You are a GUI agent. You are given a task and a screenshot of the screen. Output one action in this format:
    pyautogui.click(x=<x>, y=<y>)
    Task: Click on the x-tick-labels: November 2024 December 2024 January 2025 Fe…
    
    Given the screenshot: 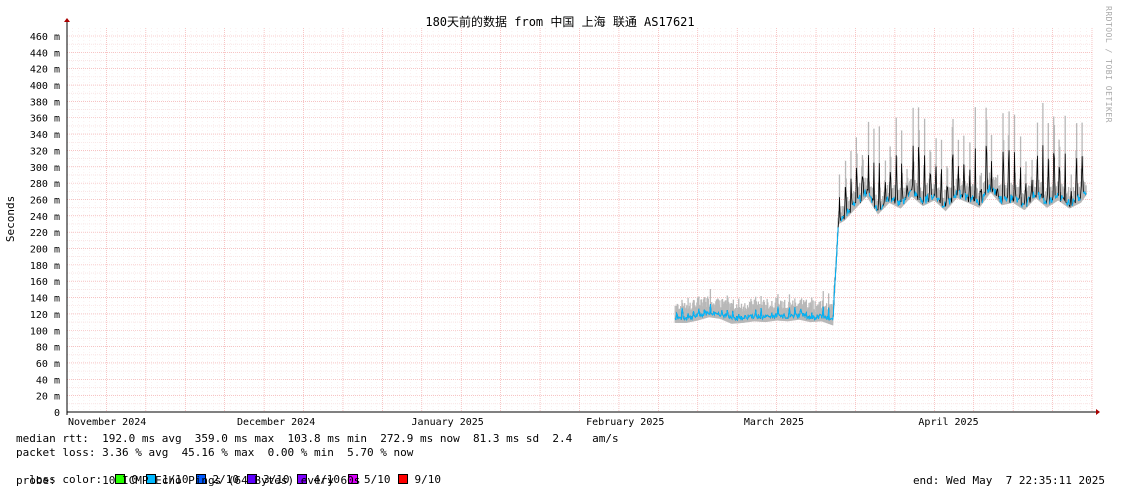 What is the action you would take?
    pyautogui.click(x=523, y=422)
    